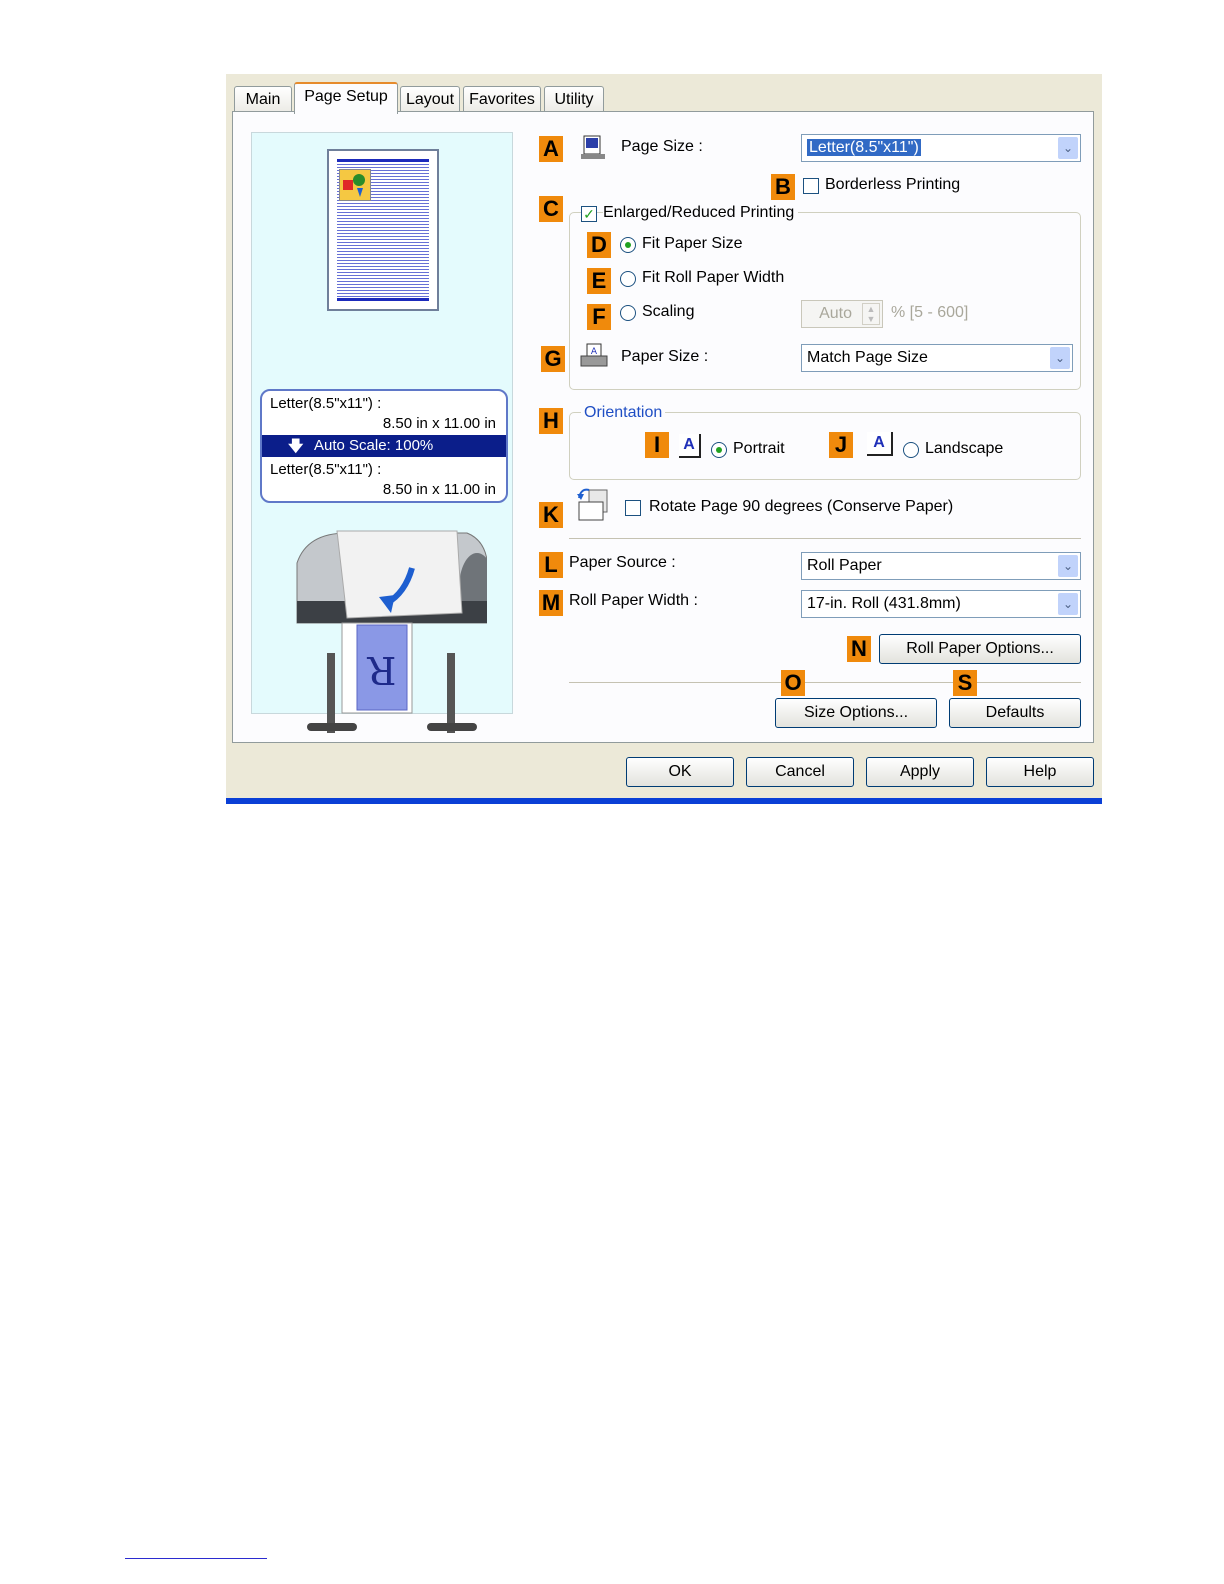  Describe the element at coordinates (551, 421) in the screenshot. I see `marker-h: H` at that location.